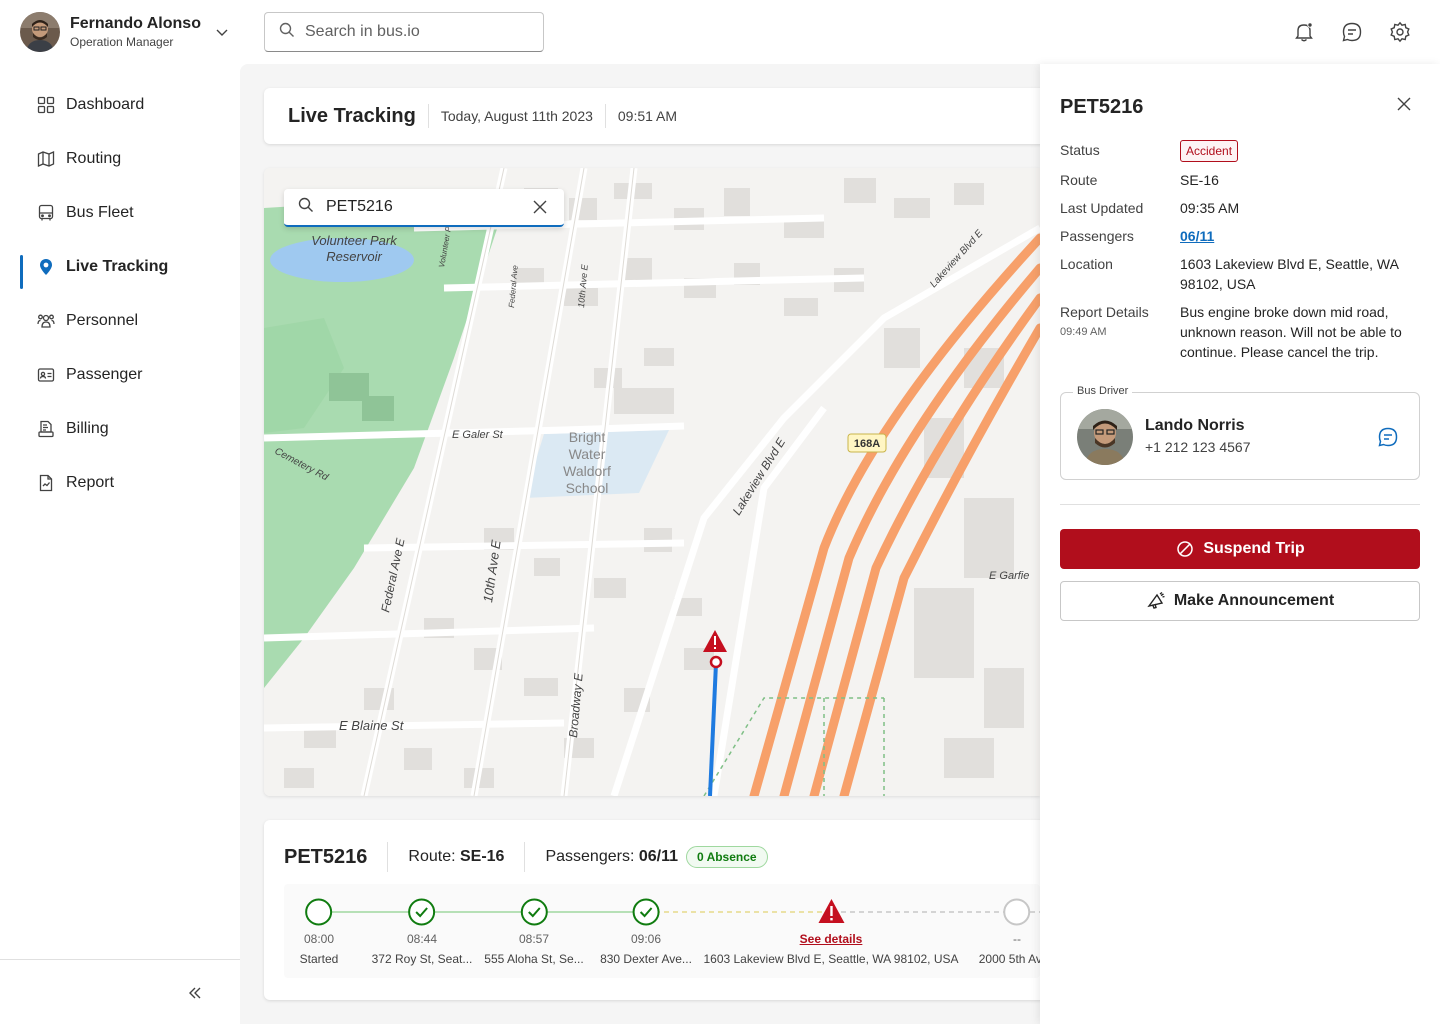  What do you see at coordinates (46, 213) in the screenshot?
I see `bus-icon` at bounding box center [46, 213].